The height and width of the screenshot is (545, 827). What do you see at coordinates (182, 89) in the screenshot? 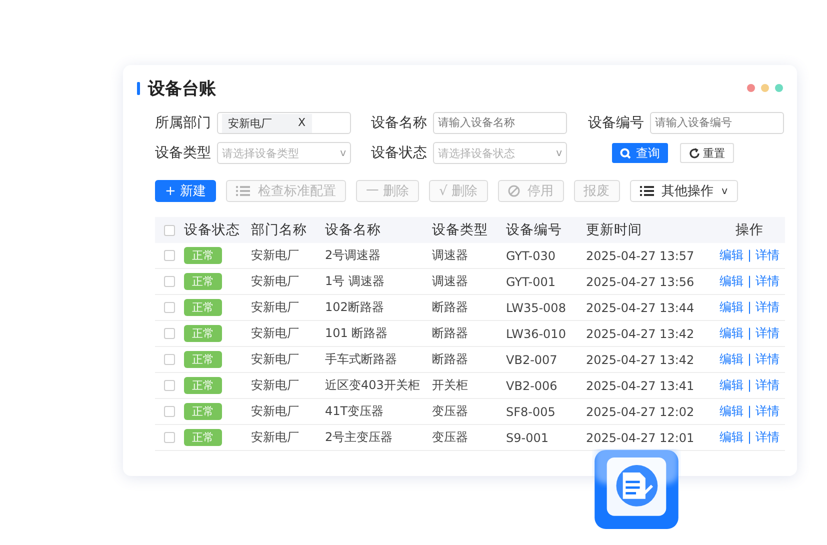
I see `page-title: 设备台账` at bounding box center [182, 89].